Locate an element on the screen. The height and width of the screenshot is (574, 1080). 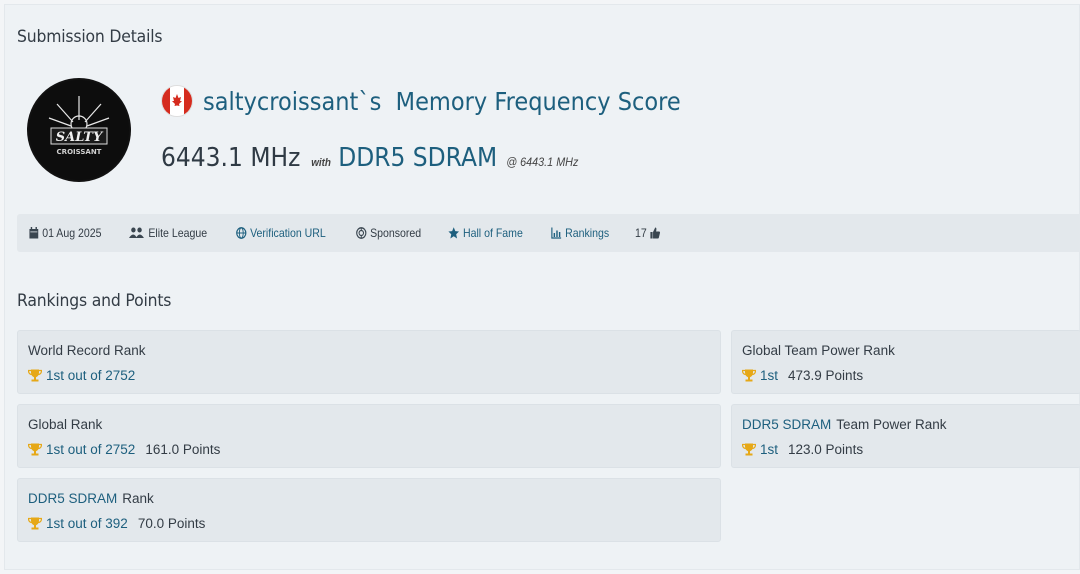
meta-verification: Verification URL is located at coordinates (281, 233).